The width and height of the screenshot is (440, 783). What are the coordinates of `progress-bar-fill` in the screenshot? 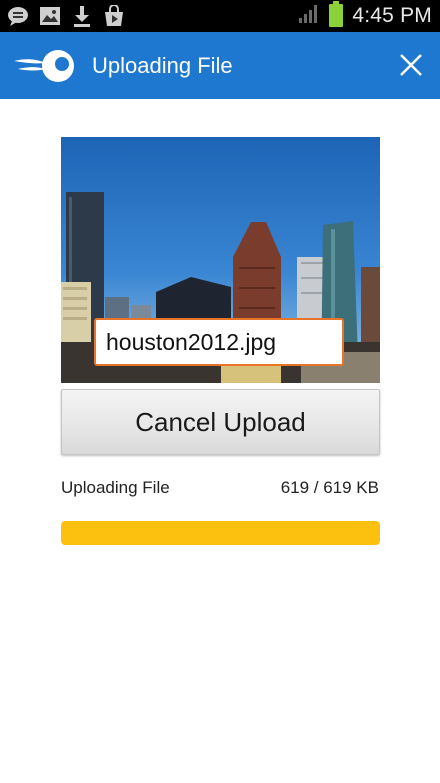 It's located at (220, 533).